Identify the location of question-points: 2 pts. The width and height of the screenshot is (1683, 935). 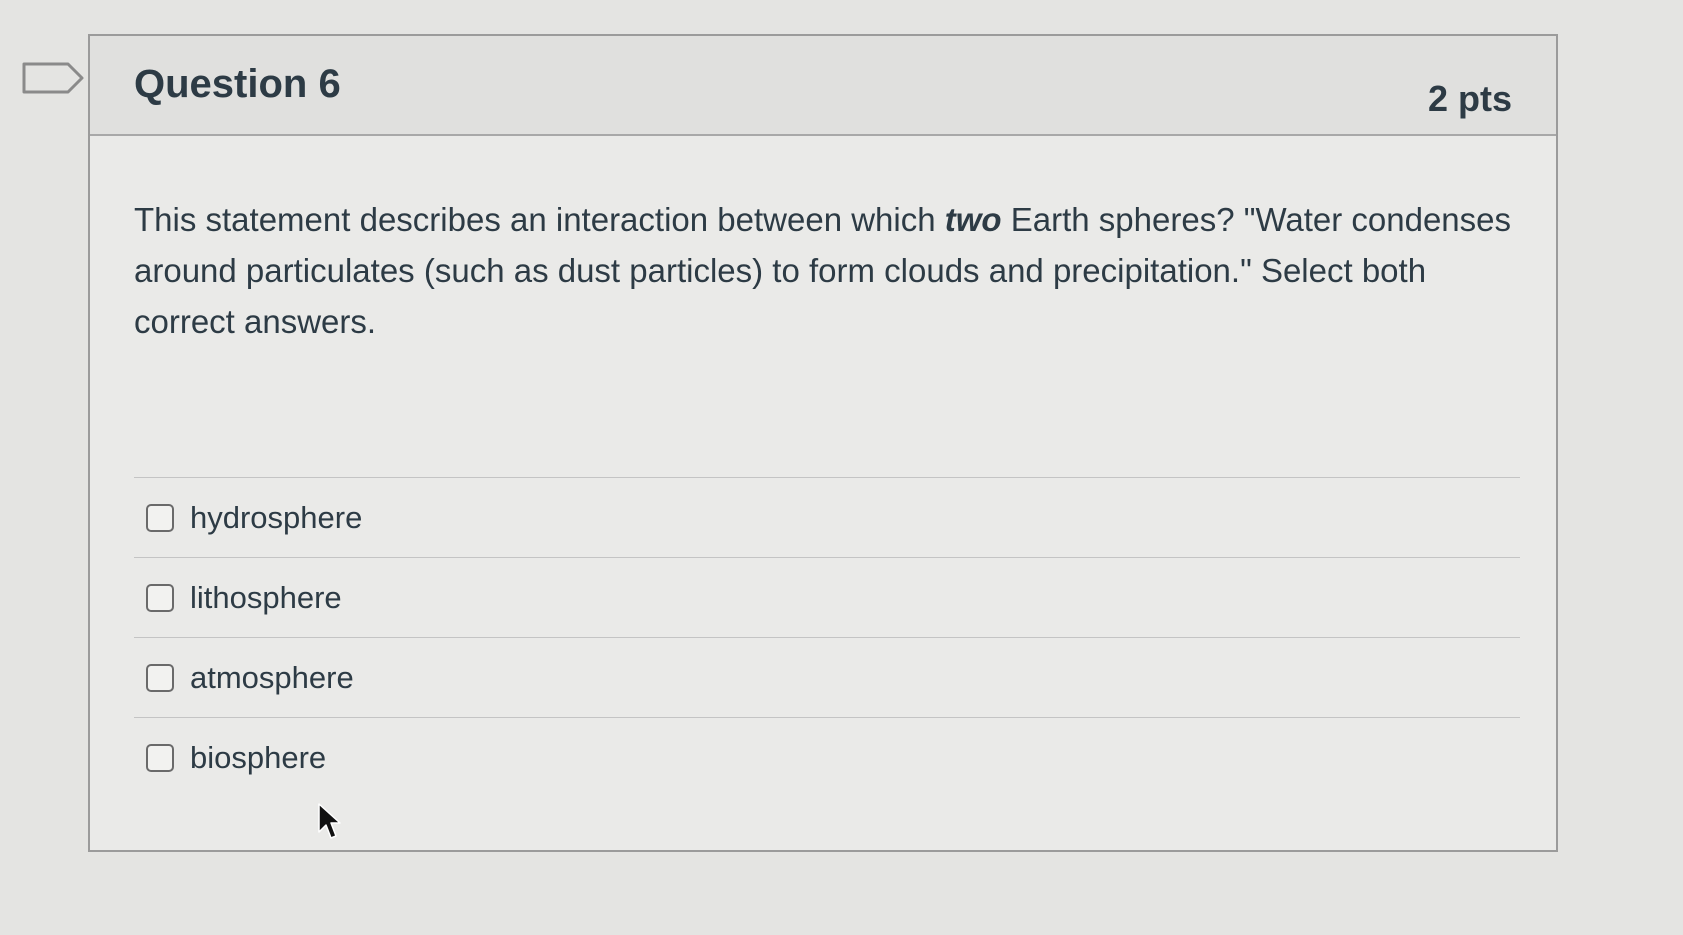
(1469, 98).